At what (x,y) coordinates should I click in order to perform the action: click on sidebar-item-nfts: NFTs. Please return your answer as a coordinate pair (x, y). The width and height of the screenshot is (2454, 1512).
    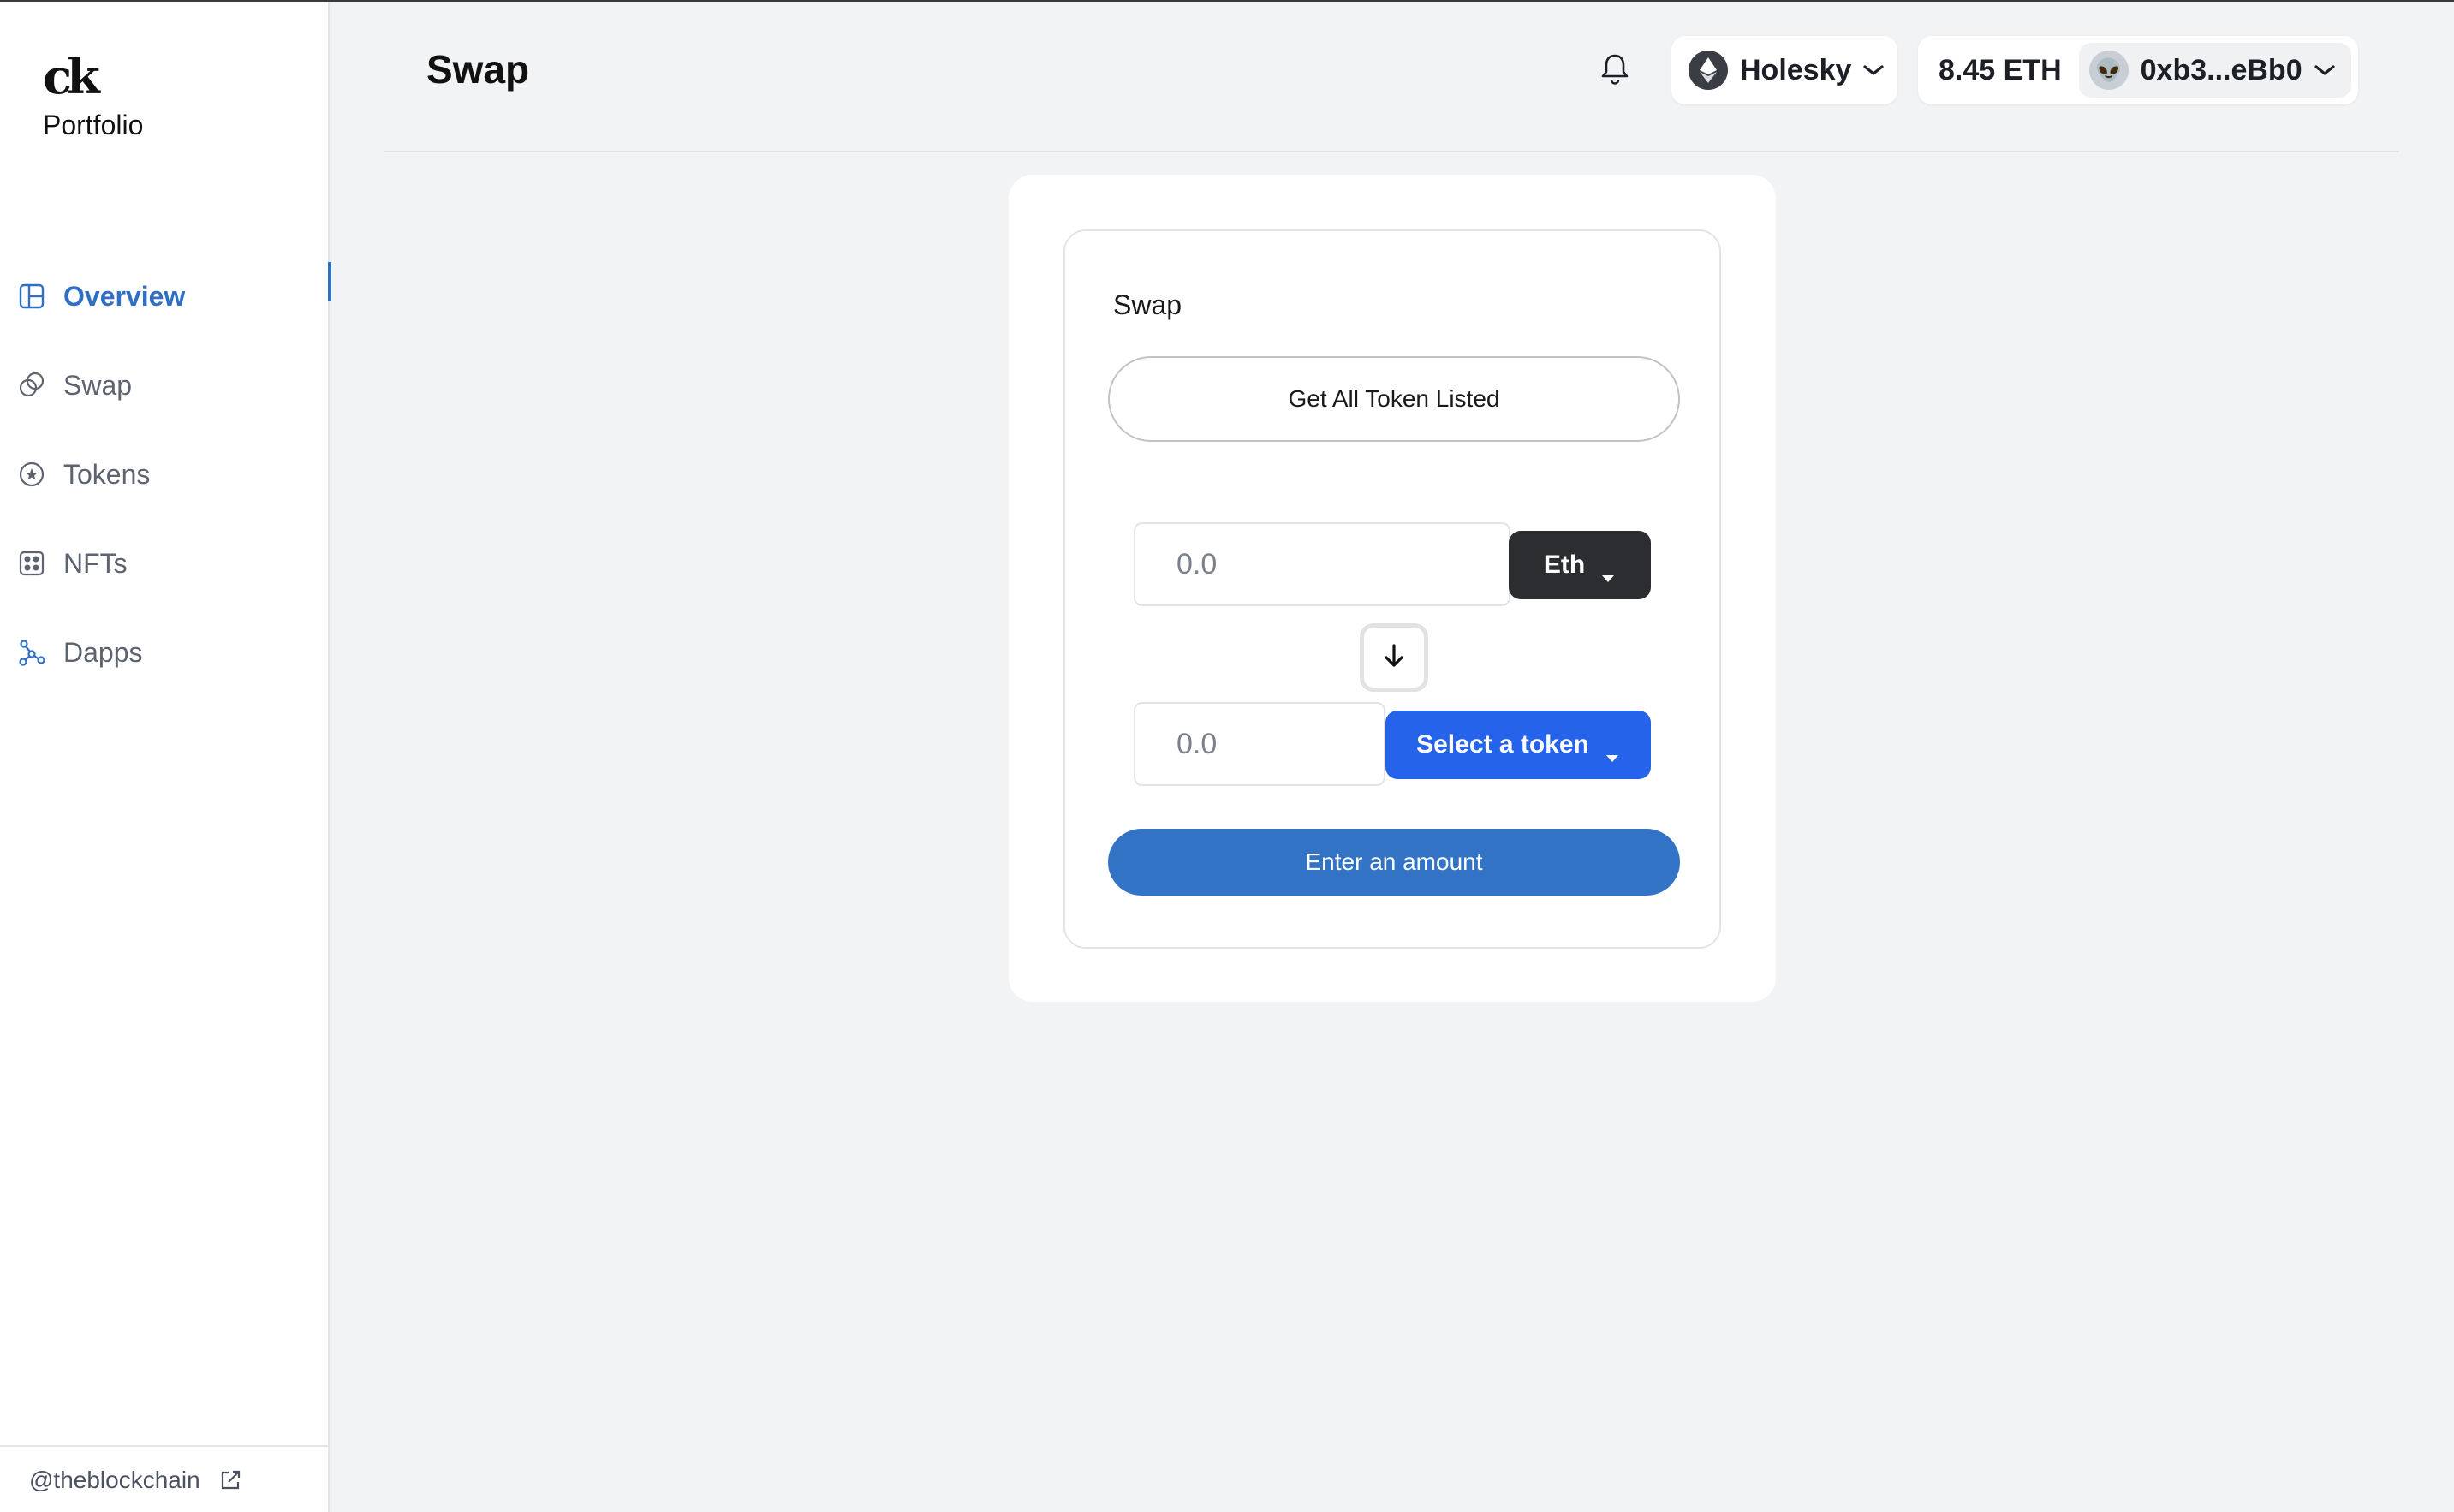
    Looking at the image, I should click on (165, 563).